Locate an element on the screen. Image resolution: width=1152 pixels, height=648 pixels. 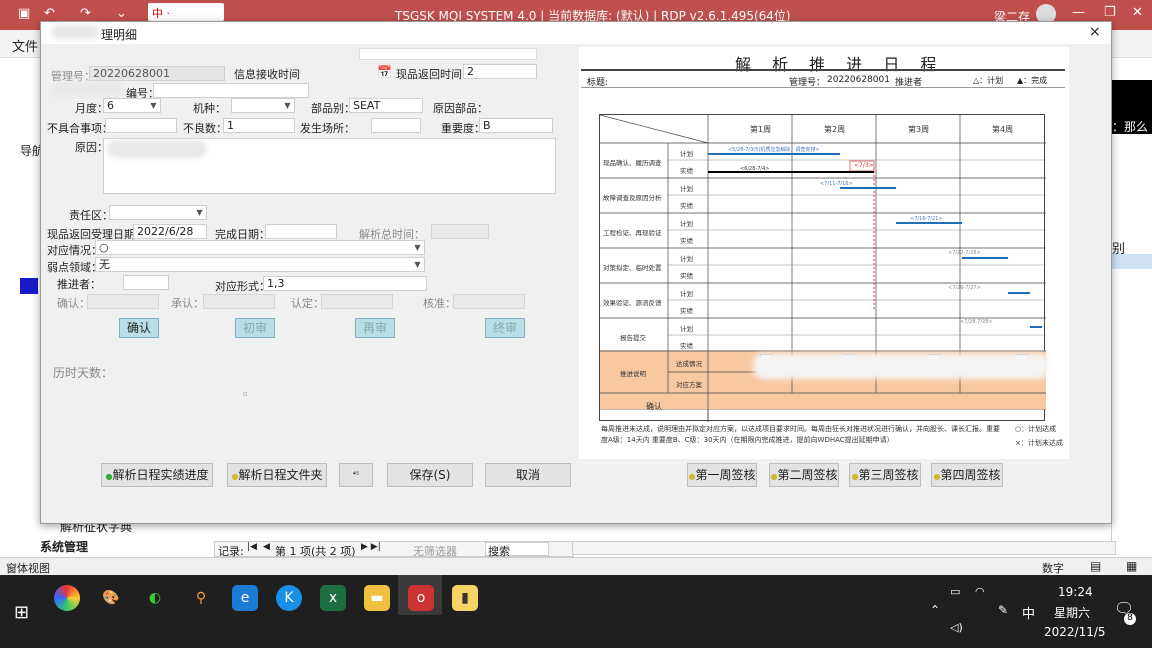
horizontal-scrollbar is located at coordinates (844, 548).